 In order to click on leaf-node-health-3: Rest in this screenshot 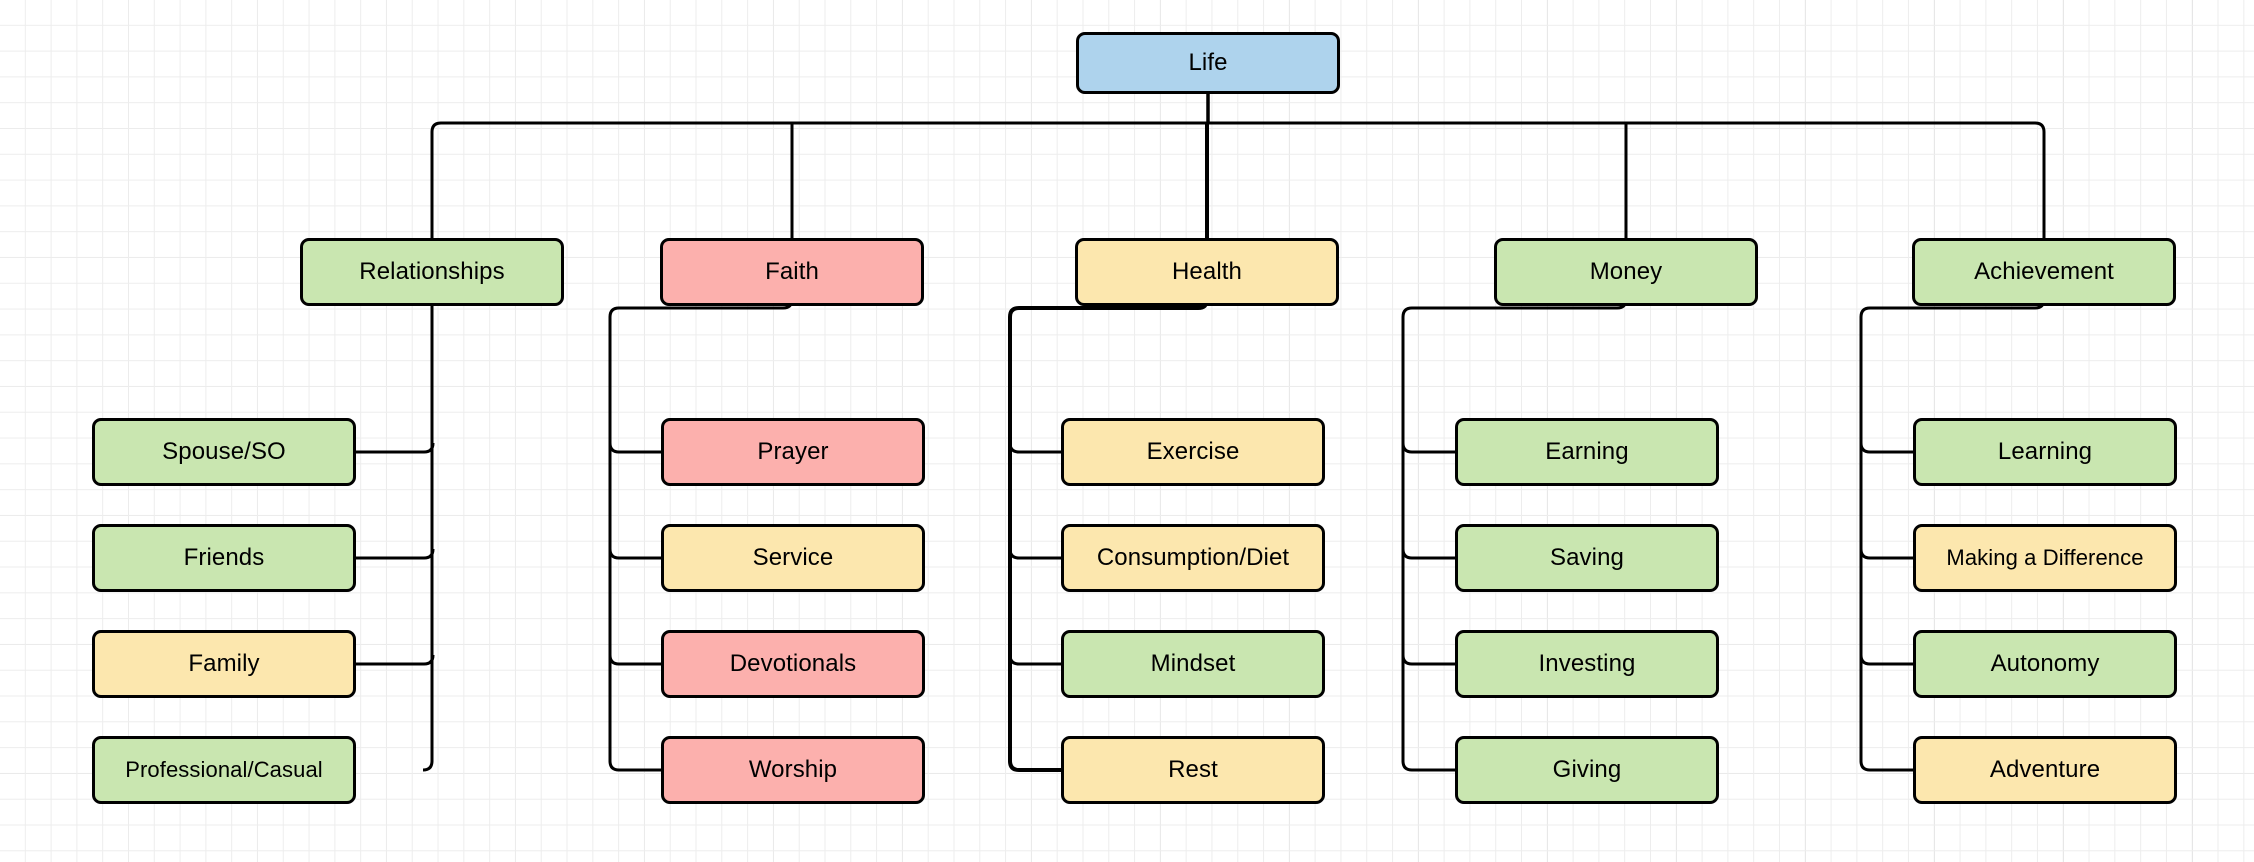, I will do `click(1193, 770)`.